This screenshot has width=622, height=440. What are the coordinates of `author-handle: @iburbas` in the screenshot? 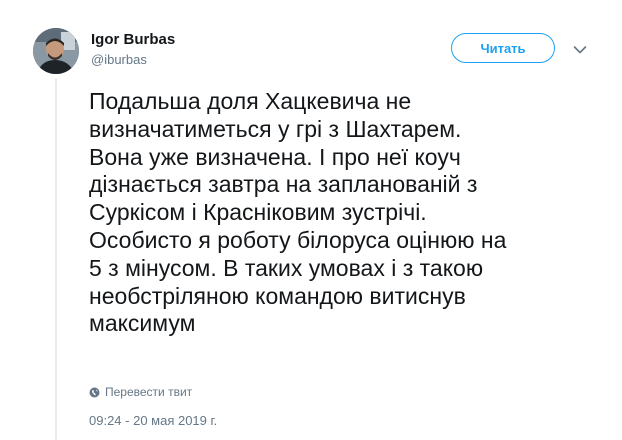 It's located at (119, 60).